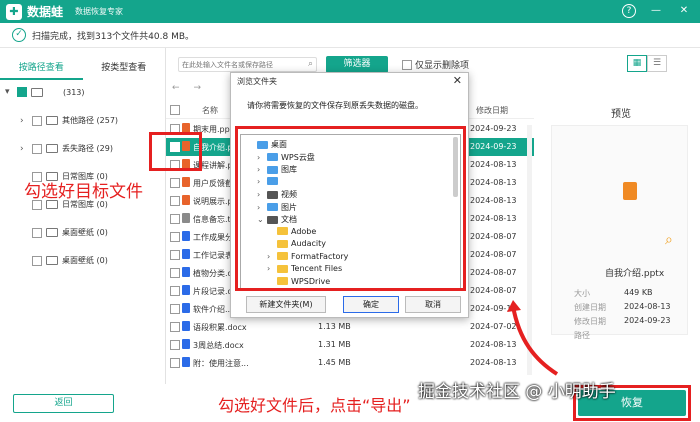 This screenshot has height=422, width=700. Describe the element at coordinates (350, 35) in the screenshot. I see `scan-status-bar: ✓ 扫描完成，找到313个文件共40.8 MB。` at that location.